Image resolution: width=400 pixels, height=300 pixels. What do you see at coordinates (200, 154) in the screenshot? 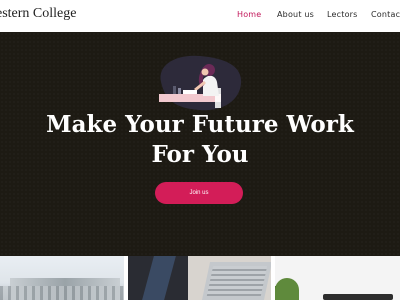
I see `hero-heading-line2: For You` at bounding box center [200, 154].